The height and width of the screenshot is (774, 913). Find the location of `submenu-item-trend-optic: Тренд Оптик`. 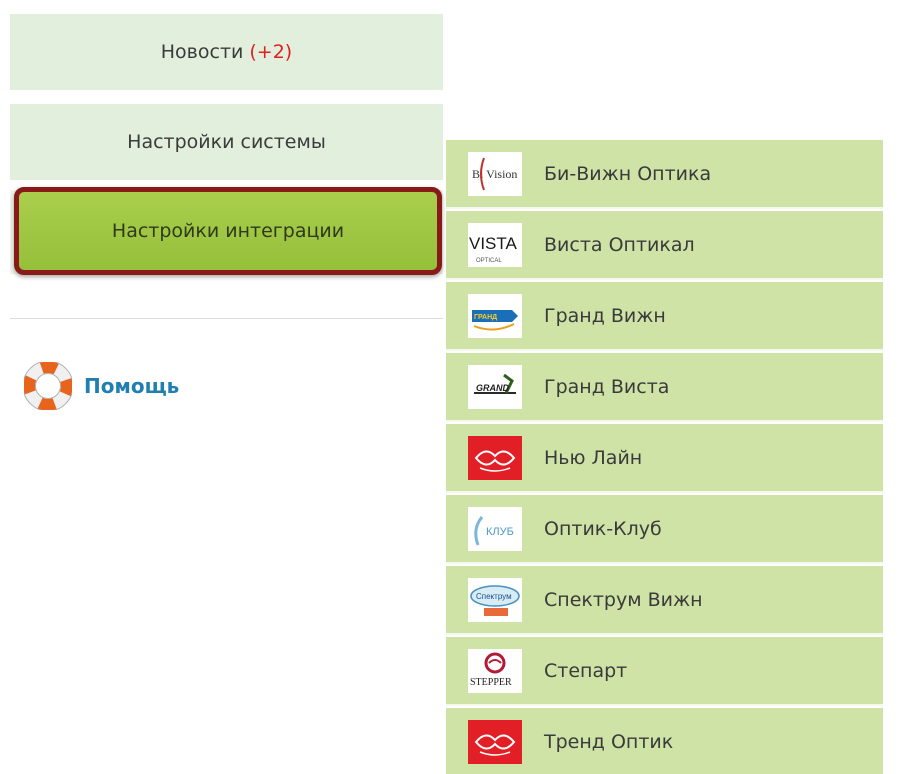

submenu-item-trend-optic: Тренд Оптик is located at coordinates (664, 741).